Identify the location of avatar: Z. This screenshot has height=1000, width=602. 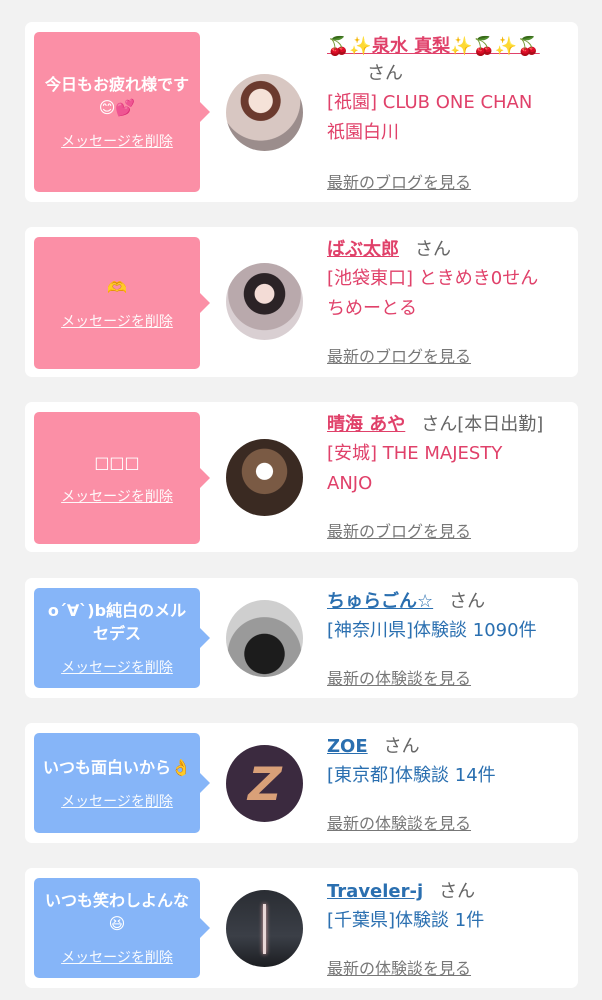
(264, 783).